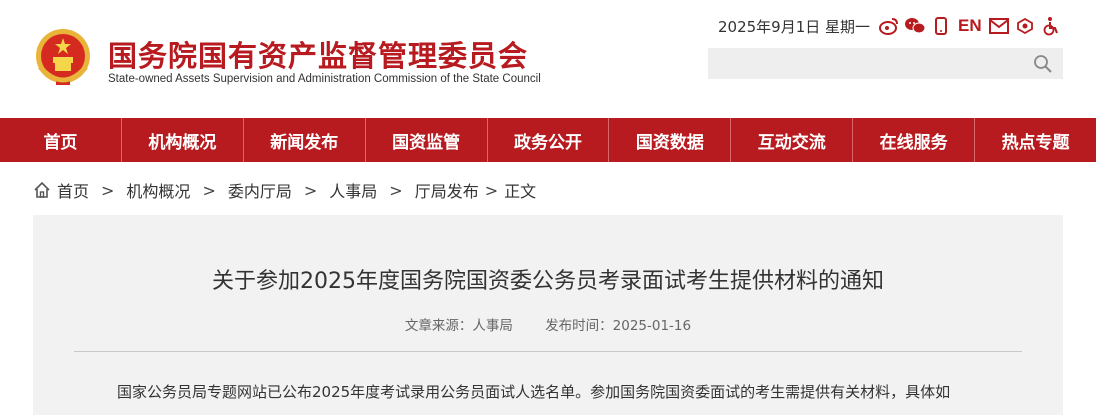 The height and width of the screenshot is (415, 1096). I want to click on english-version-link: EN, so click(970, 26).